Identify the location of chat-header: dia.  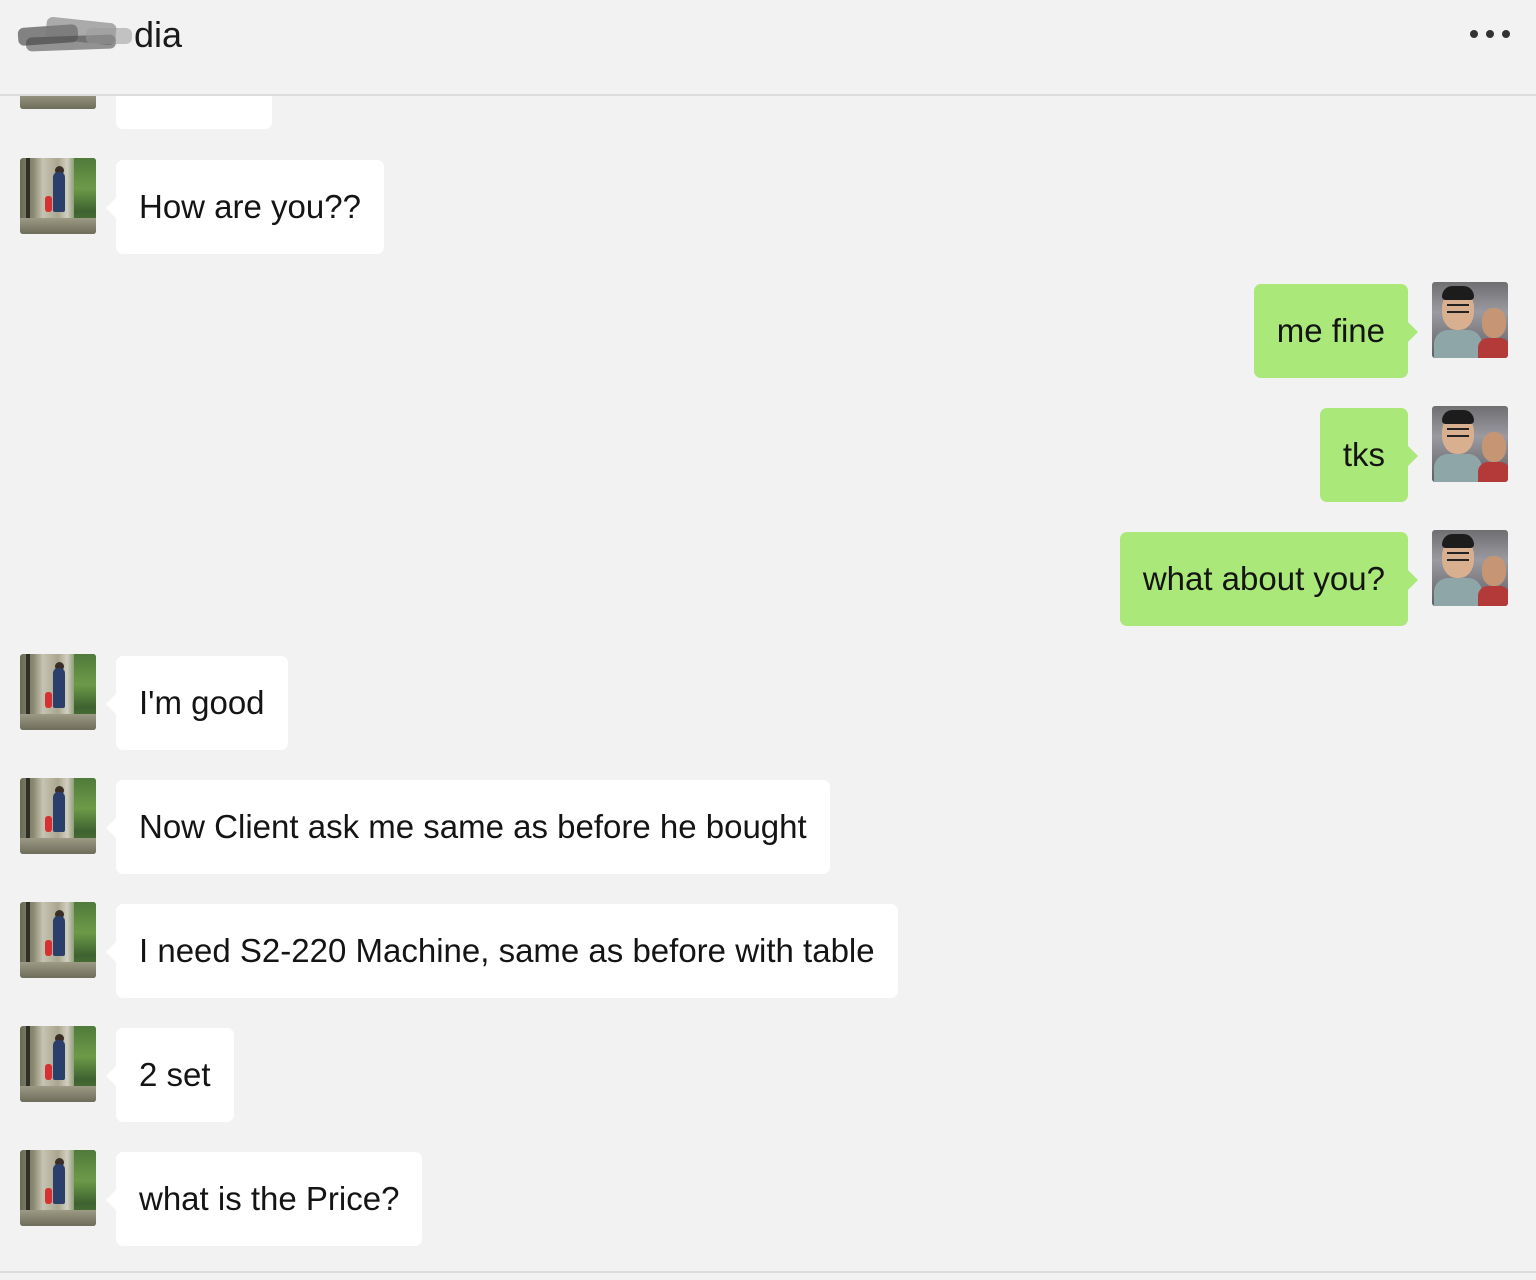
(768, 48).